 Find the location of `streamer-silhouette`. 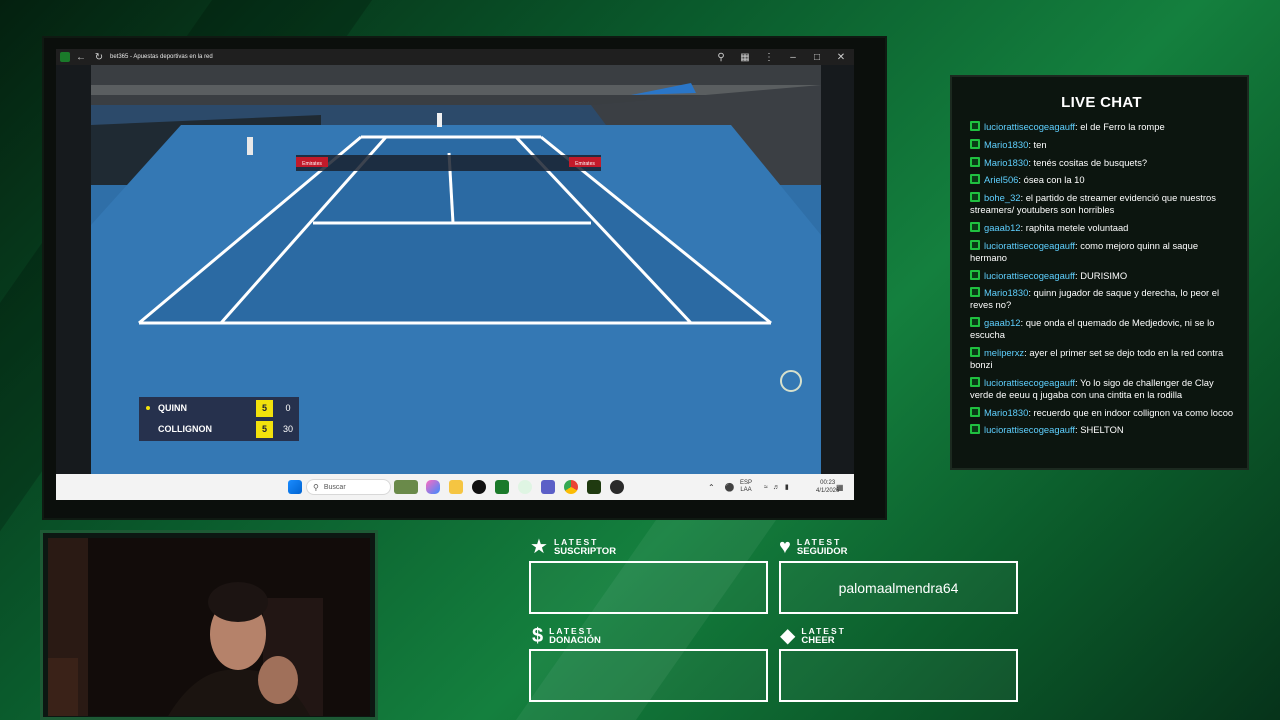

streamer-silhouette is located at coordinates (209, 627).